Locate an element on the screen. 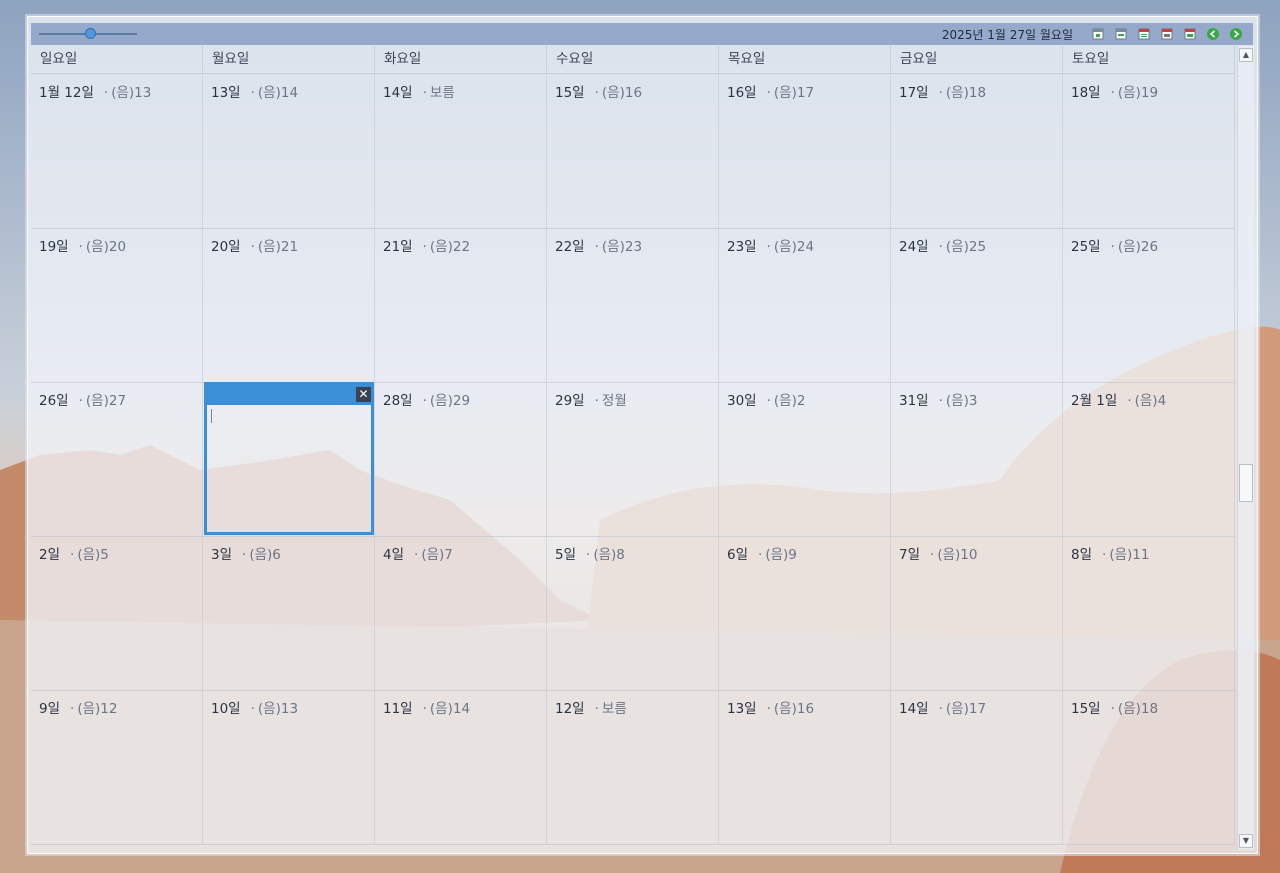 This screenshot has width=1280, height=873. calendar-year-icon is located at coordinates (1167, 34).